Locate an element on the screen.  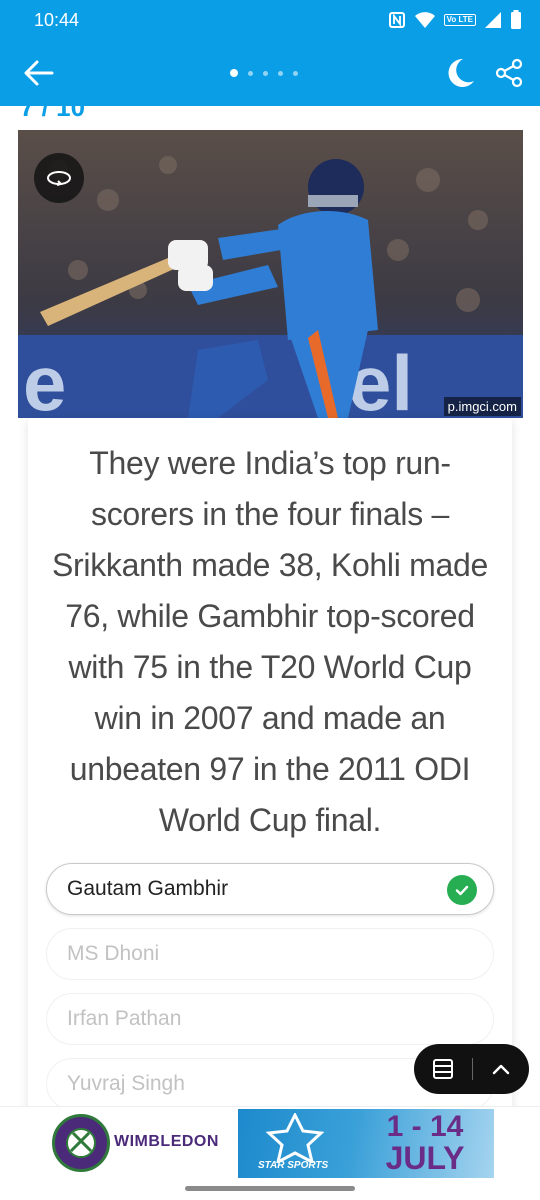
option-label: Yuvraj Singh is located at coordinates (126, 1083).